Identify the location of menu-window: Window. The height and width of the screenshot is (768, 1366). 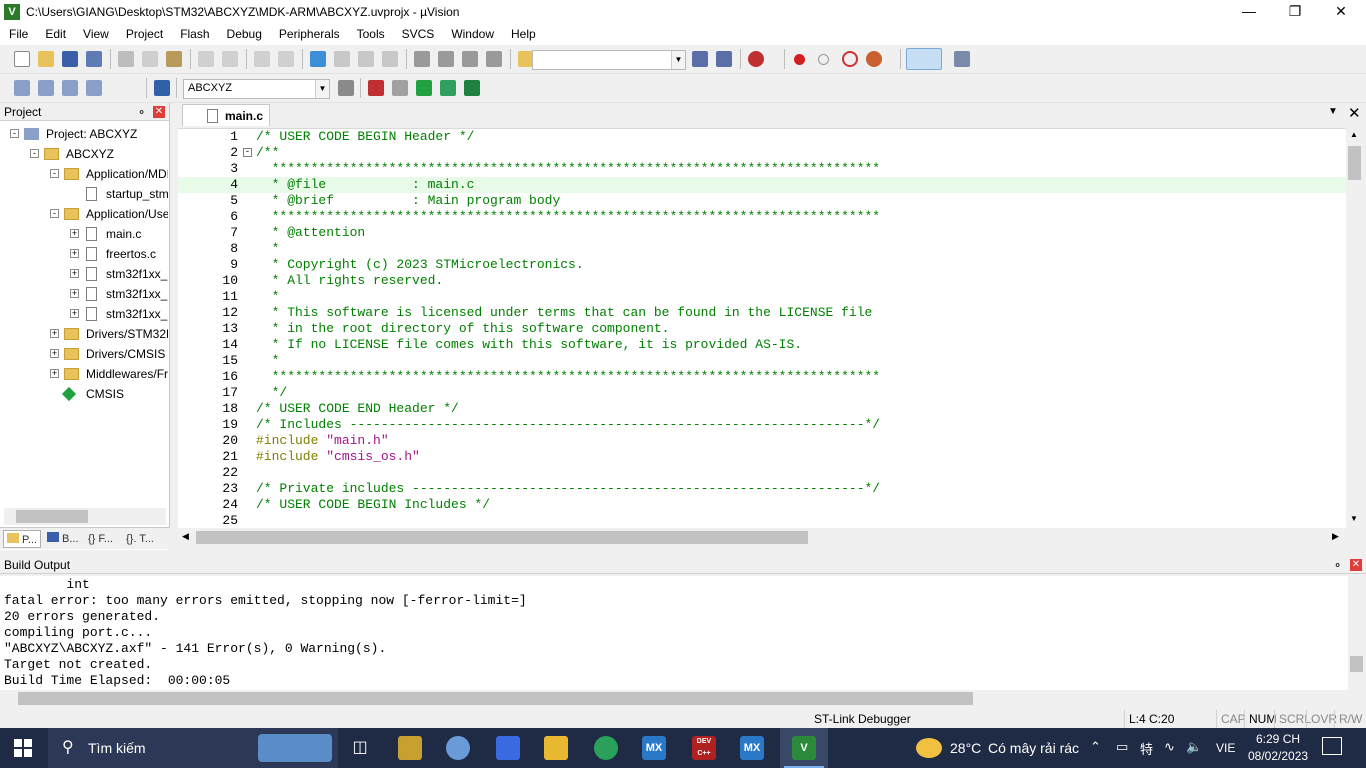
(472, 34).